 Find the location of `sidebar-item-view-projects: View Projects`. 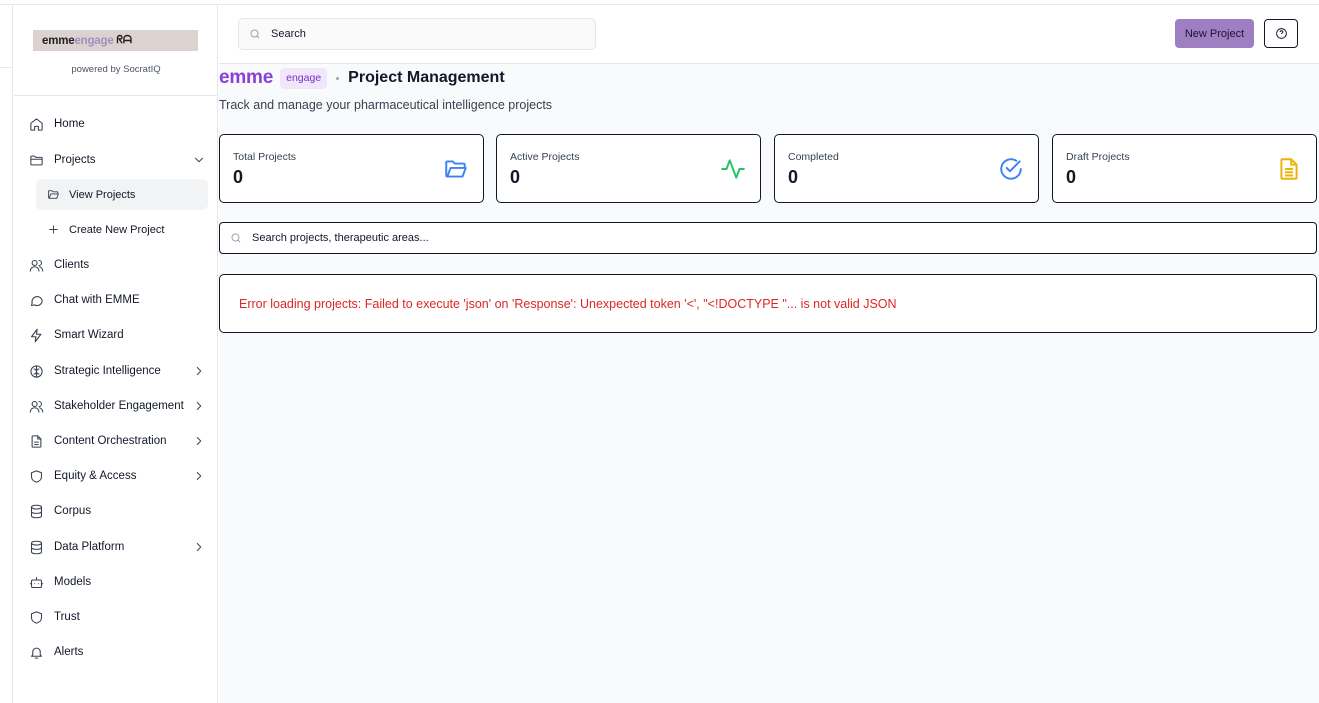

sidebar-item-view-projects: View Projects is located at coordinates (122, 194).